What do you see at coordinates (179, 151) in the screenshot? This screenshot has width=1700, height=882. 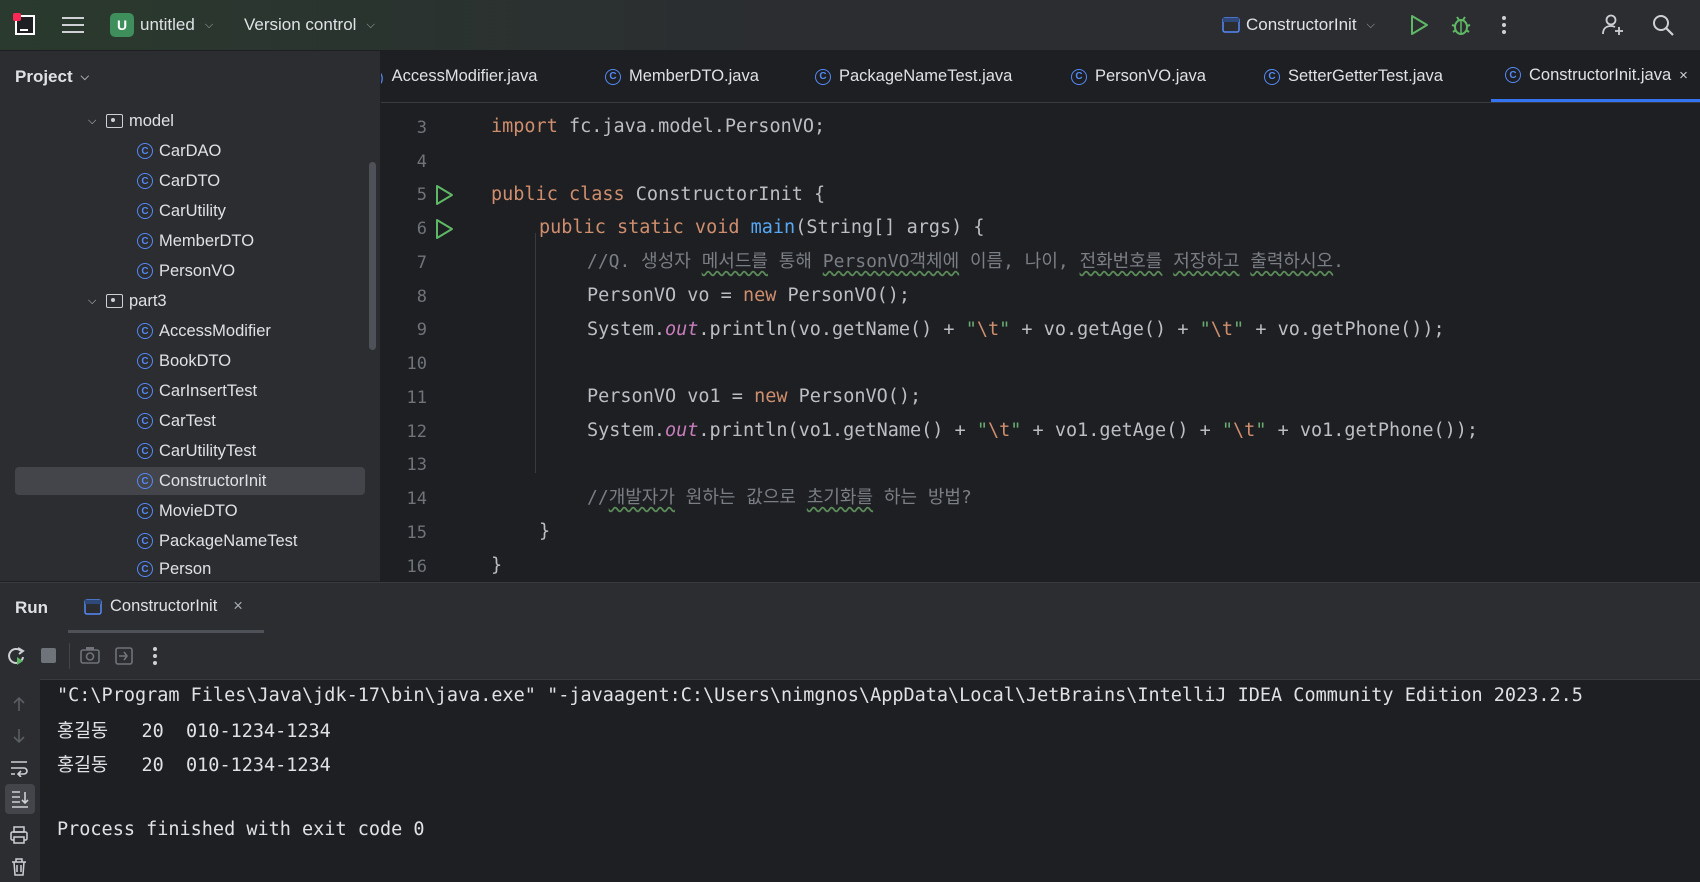 I see `tree-item-cardao: C CarDAO` at bounding box center [179, 151].